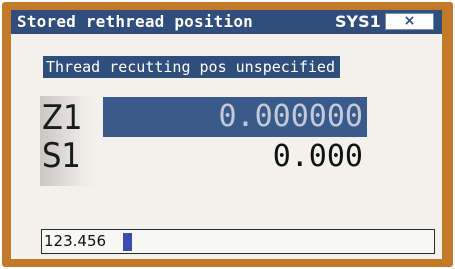 The image size is (455, 269). Describe the element at coordinates (191, 67) in the screenshot. I see `status-message: Thread recutting pos unspecified` at that location.